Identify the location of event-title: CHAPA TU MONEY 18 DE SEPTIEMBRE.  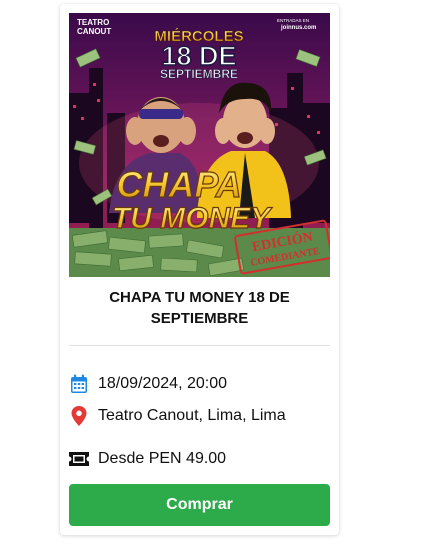
(199, 308).